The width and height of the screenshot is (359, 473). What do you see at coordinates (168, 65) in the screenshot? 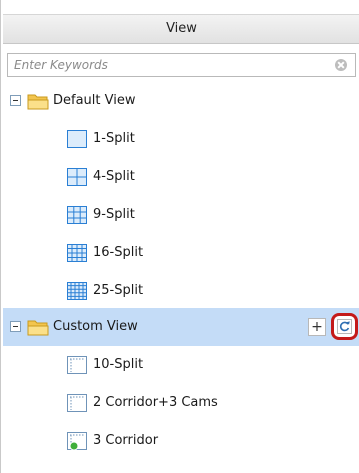
I see `search-input` at bounding box center [168, 65].